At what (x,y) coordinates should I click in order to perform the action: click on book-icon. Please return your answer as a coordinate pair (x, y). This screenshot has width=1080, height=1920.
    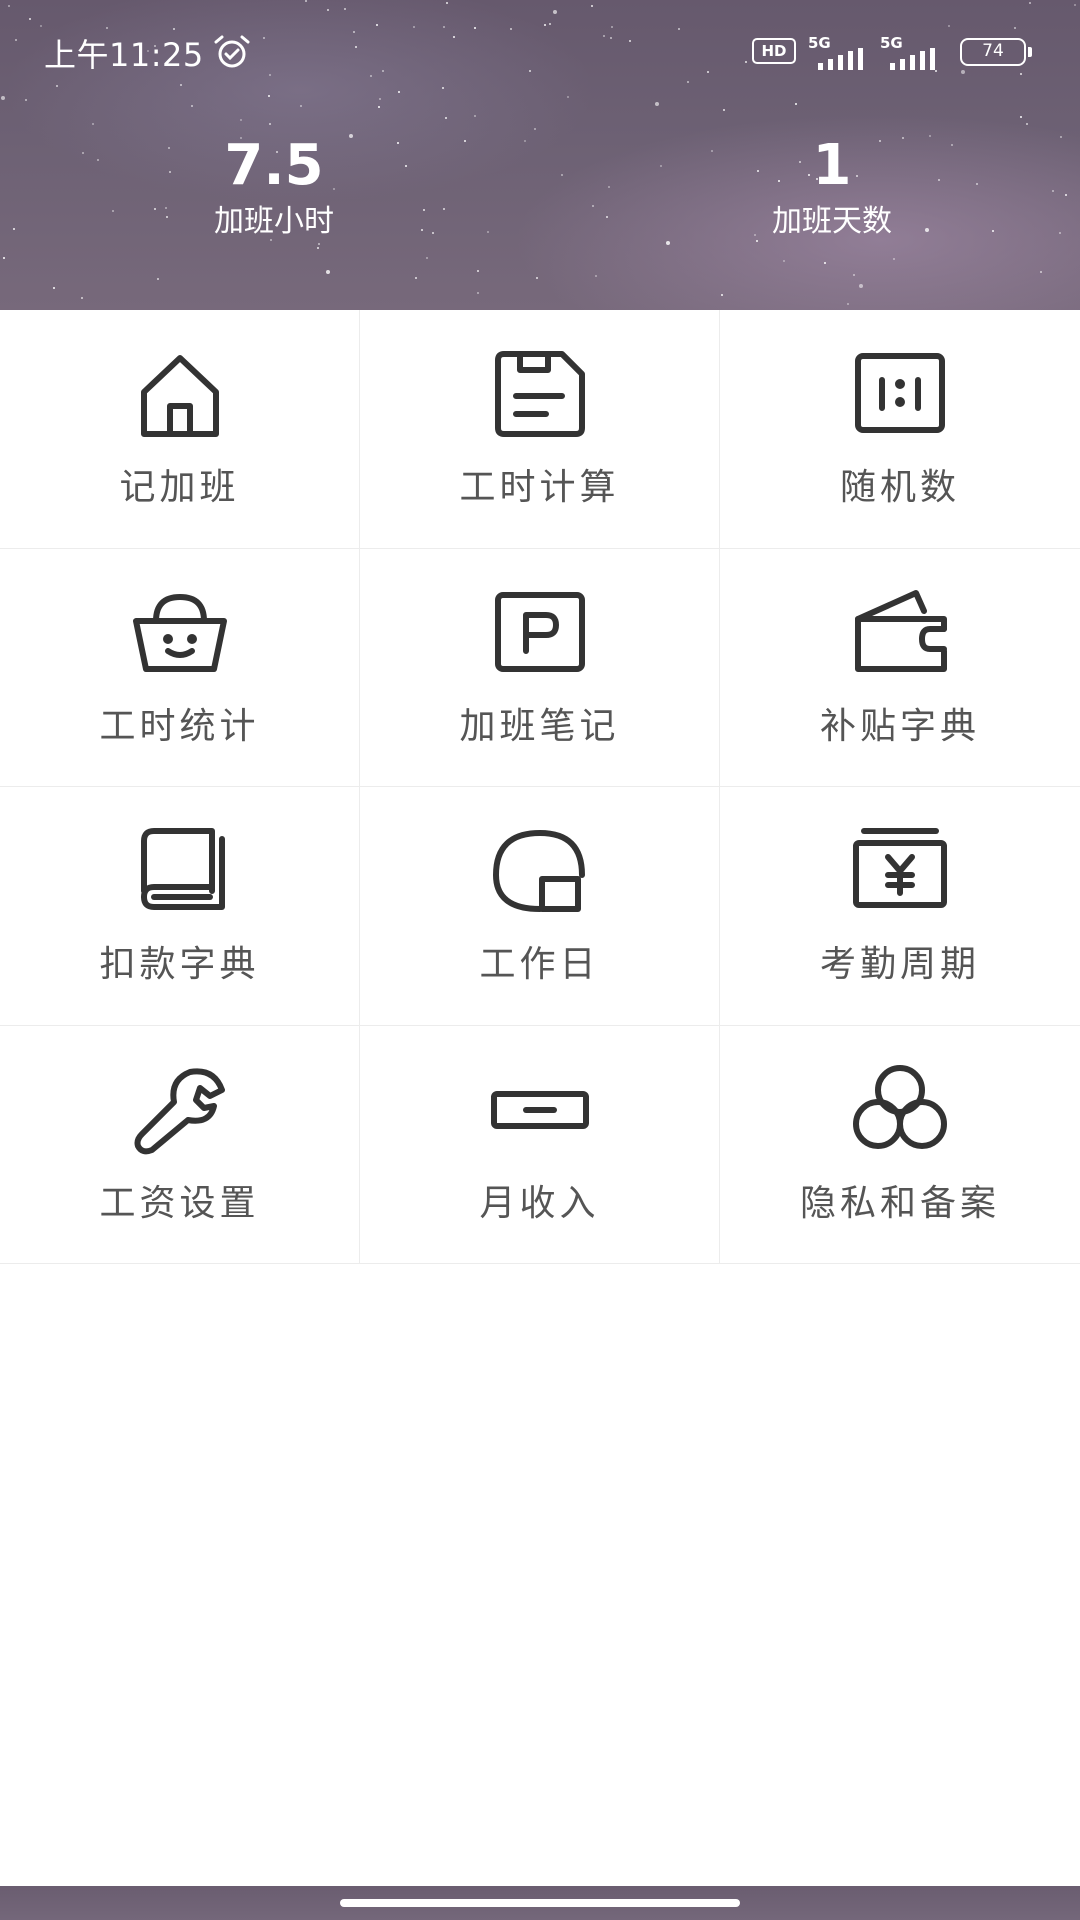
    Looking at the image, I should click on (180, 871).